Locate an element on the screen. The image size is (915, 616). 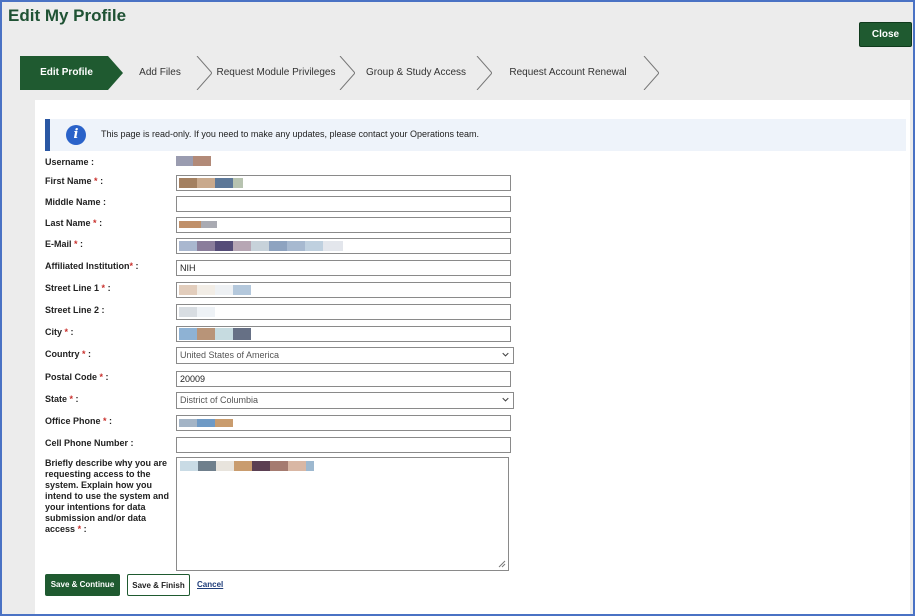
reason-textarea is located at coordinates (342, 514).